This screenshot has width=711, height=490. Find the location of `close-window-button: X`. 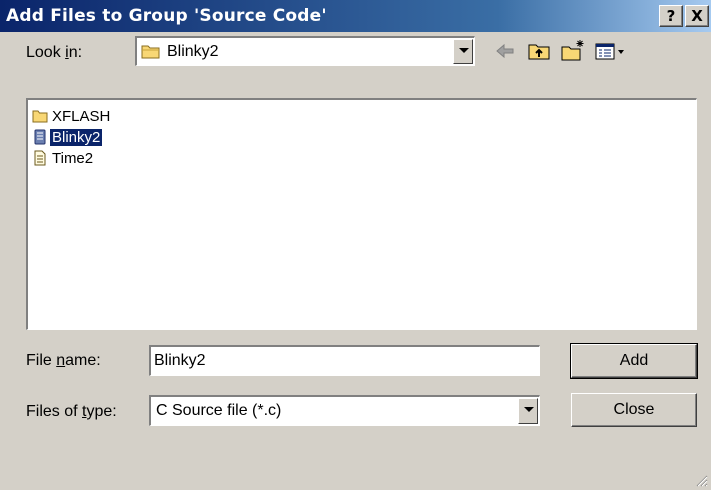

close-window-button: X is located at coordinates (697, 16).